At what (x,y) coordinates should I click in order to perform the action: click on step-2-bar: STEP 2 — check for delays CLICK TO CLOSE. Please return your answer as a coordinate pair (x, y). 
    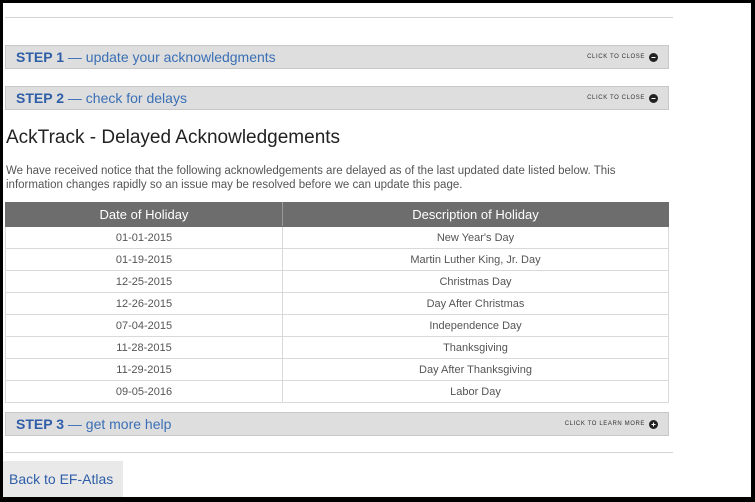
    Looking at the image, I should click on (337, 98).